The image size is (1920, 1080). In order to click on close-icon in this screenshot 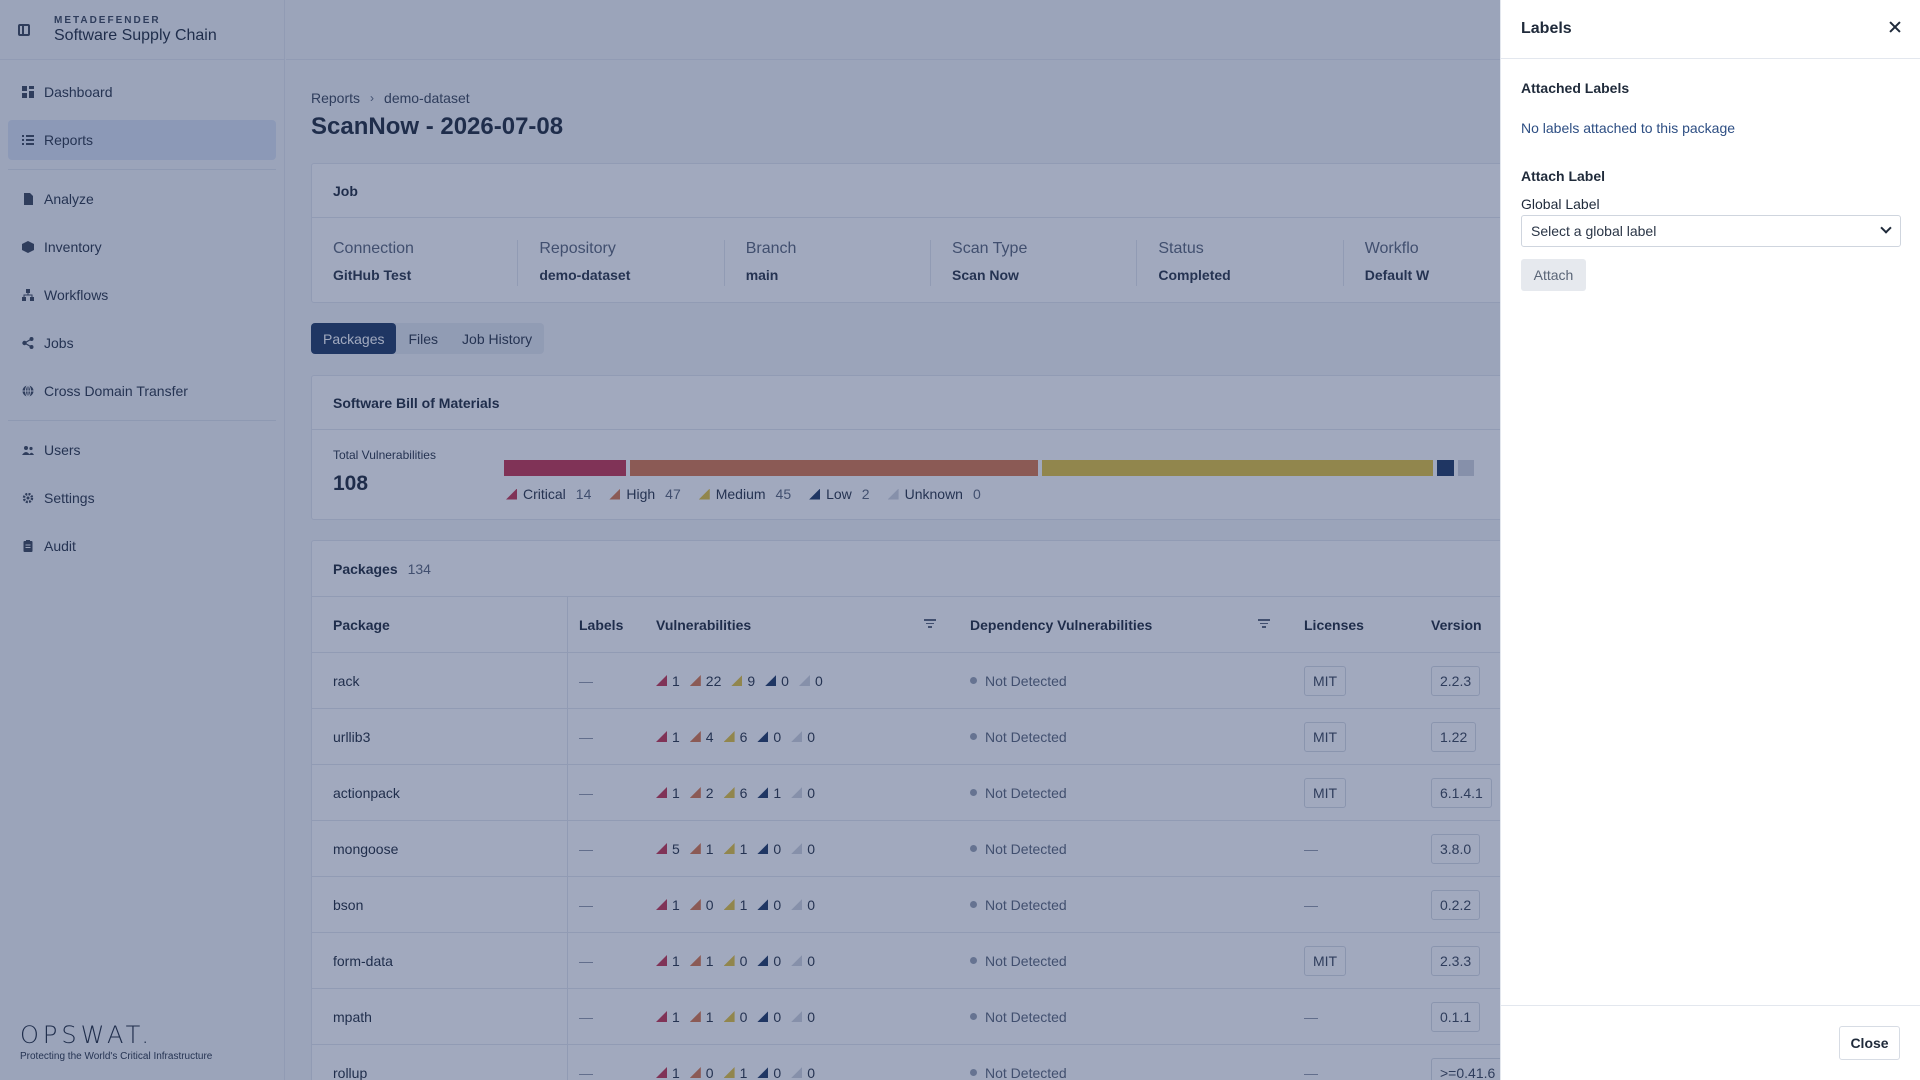, I will do `click(1895, 27)`.